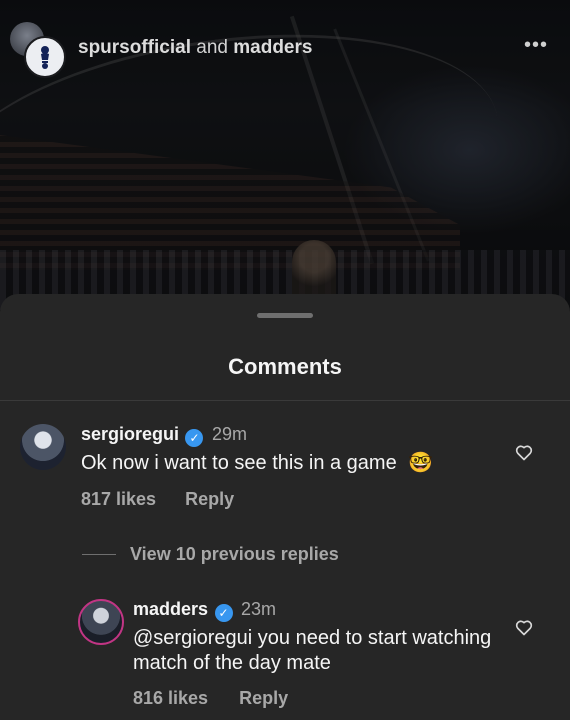 This screenshot has width=570, height=720. Describe the element at coordinates (170, 698) in the screenshot. I see `reply-likes: 816 likes` at that location.